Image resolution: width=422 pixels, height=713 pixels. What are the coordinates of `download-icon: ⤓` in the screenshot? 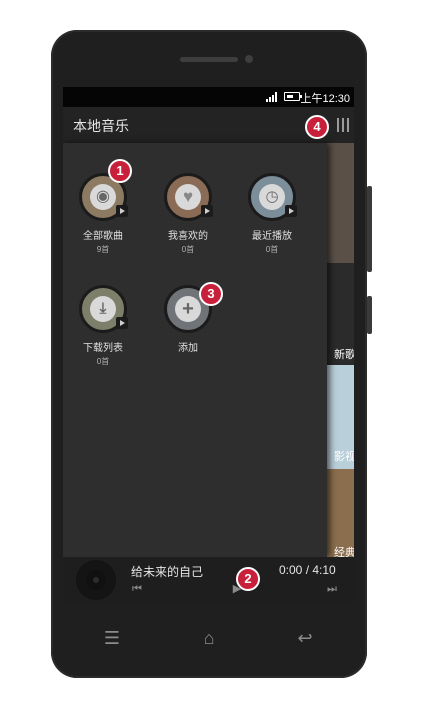 It's located at (103, 309).